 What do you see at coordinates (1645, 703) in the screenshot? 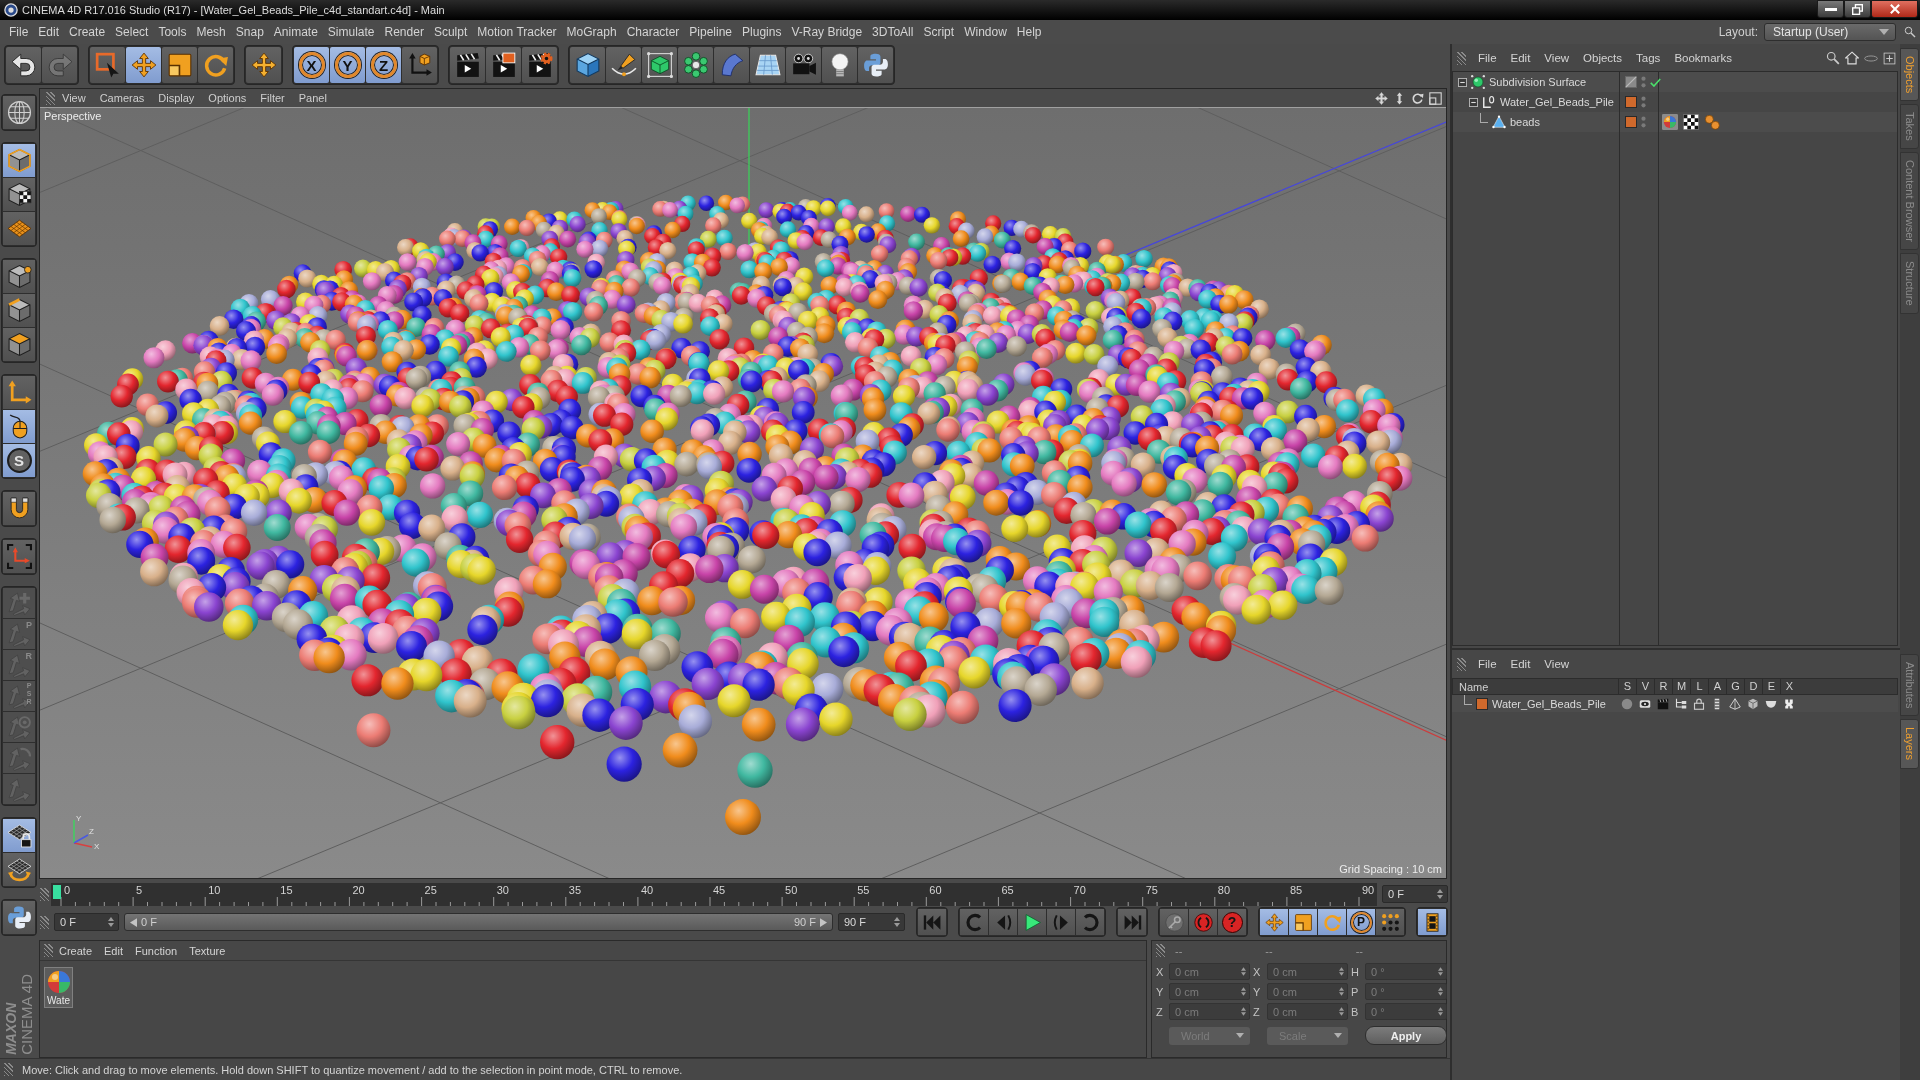
I see `eye-icon` at bounding box center [1645, 703].